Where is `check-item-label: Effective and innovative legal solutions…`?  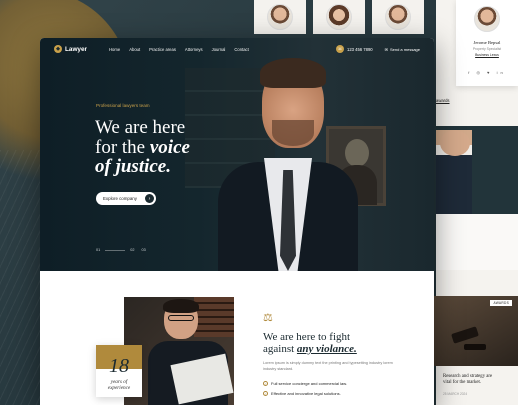
check-item-label: Effective and innovative legal solutions… is located at coordinates (306, 393).